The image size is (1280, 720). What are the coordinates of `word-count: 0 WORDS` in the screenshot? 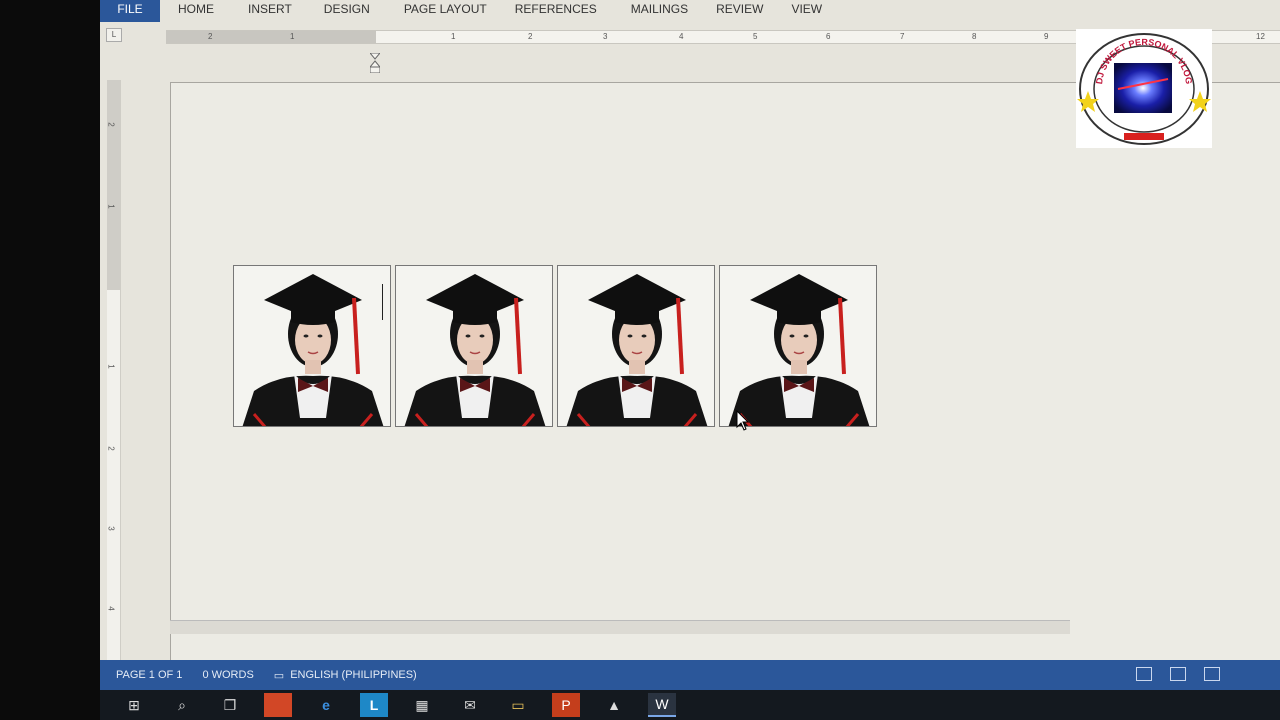 It's located at (227, 675).